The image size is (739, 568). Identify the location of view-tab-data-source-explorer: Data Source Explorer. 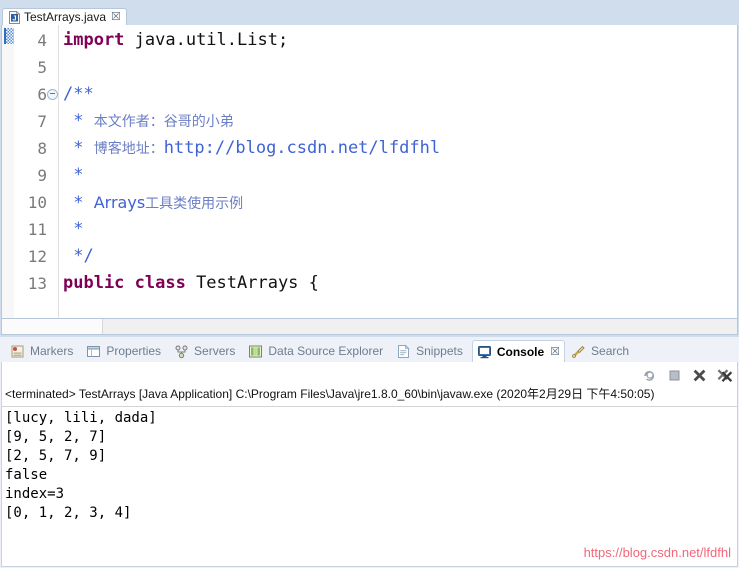
(317, 351).